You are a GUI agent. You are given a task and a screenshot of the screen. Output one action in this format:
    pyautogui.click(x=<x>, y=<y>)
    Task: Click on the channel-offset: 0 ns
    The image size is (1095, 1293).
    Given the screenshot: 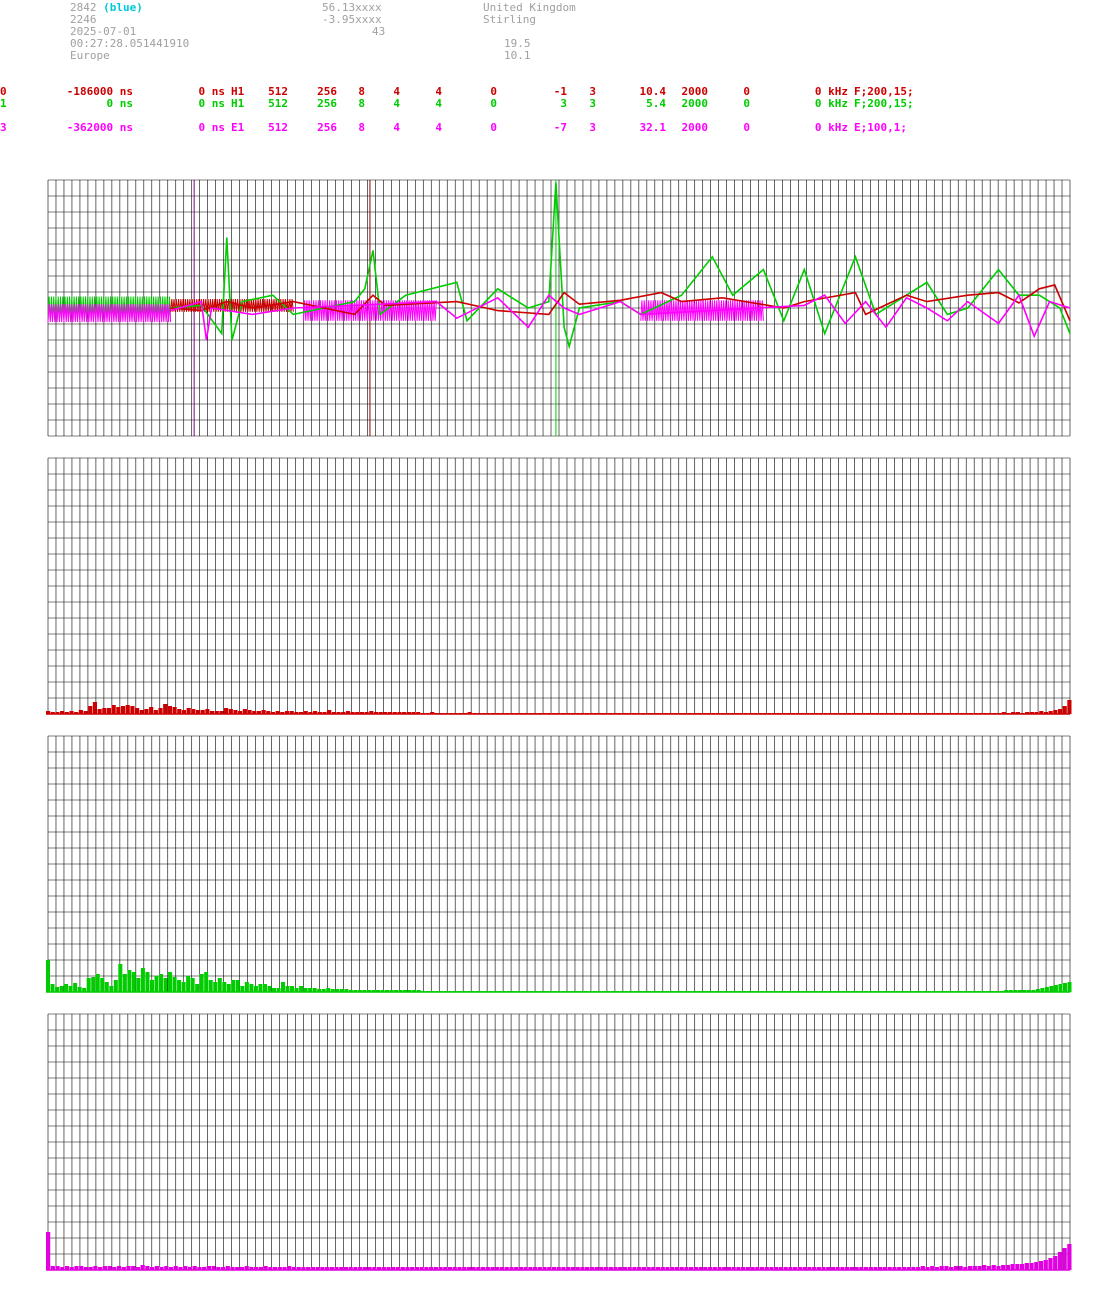 What is the action you would take?
    pyautogui.click(x=120, y=103)
    